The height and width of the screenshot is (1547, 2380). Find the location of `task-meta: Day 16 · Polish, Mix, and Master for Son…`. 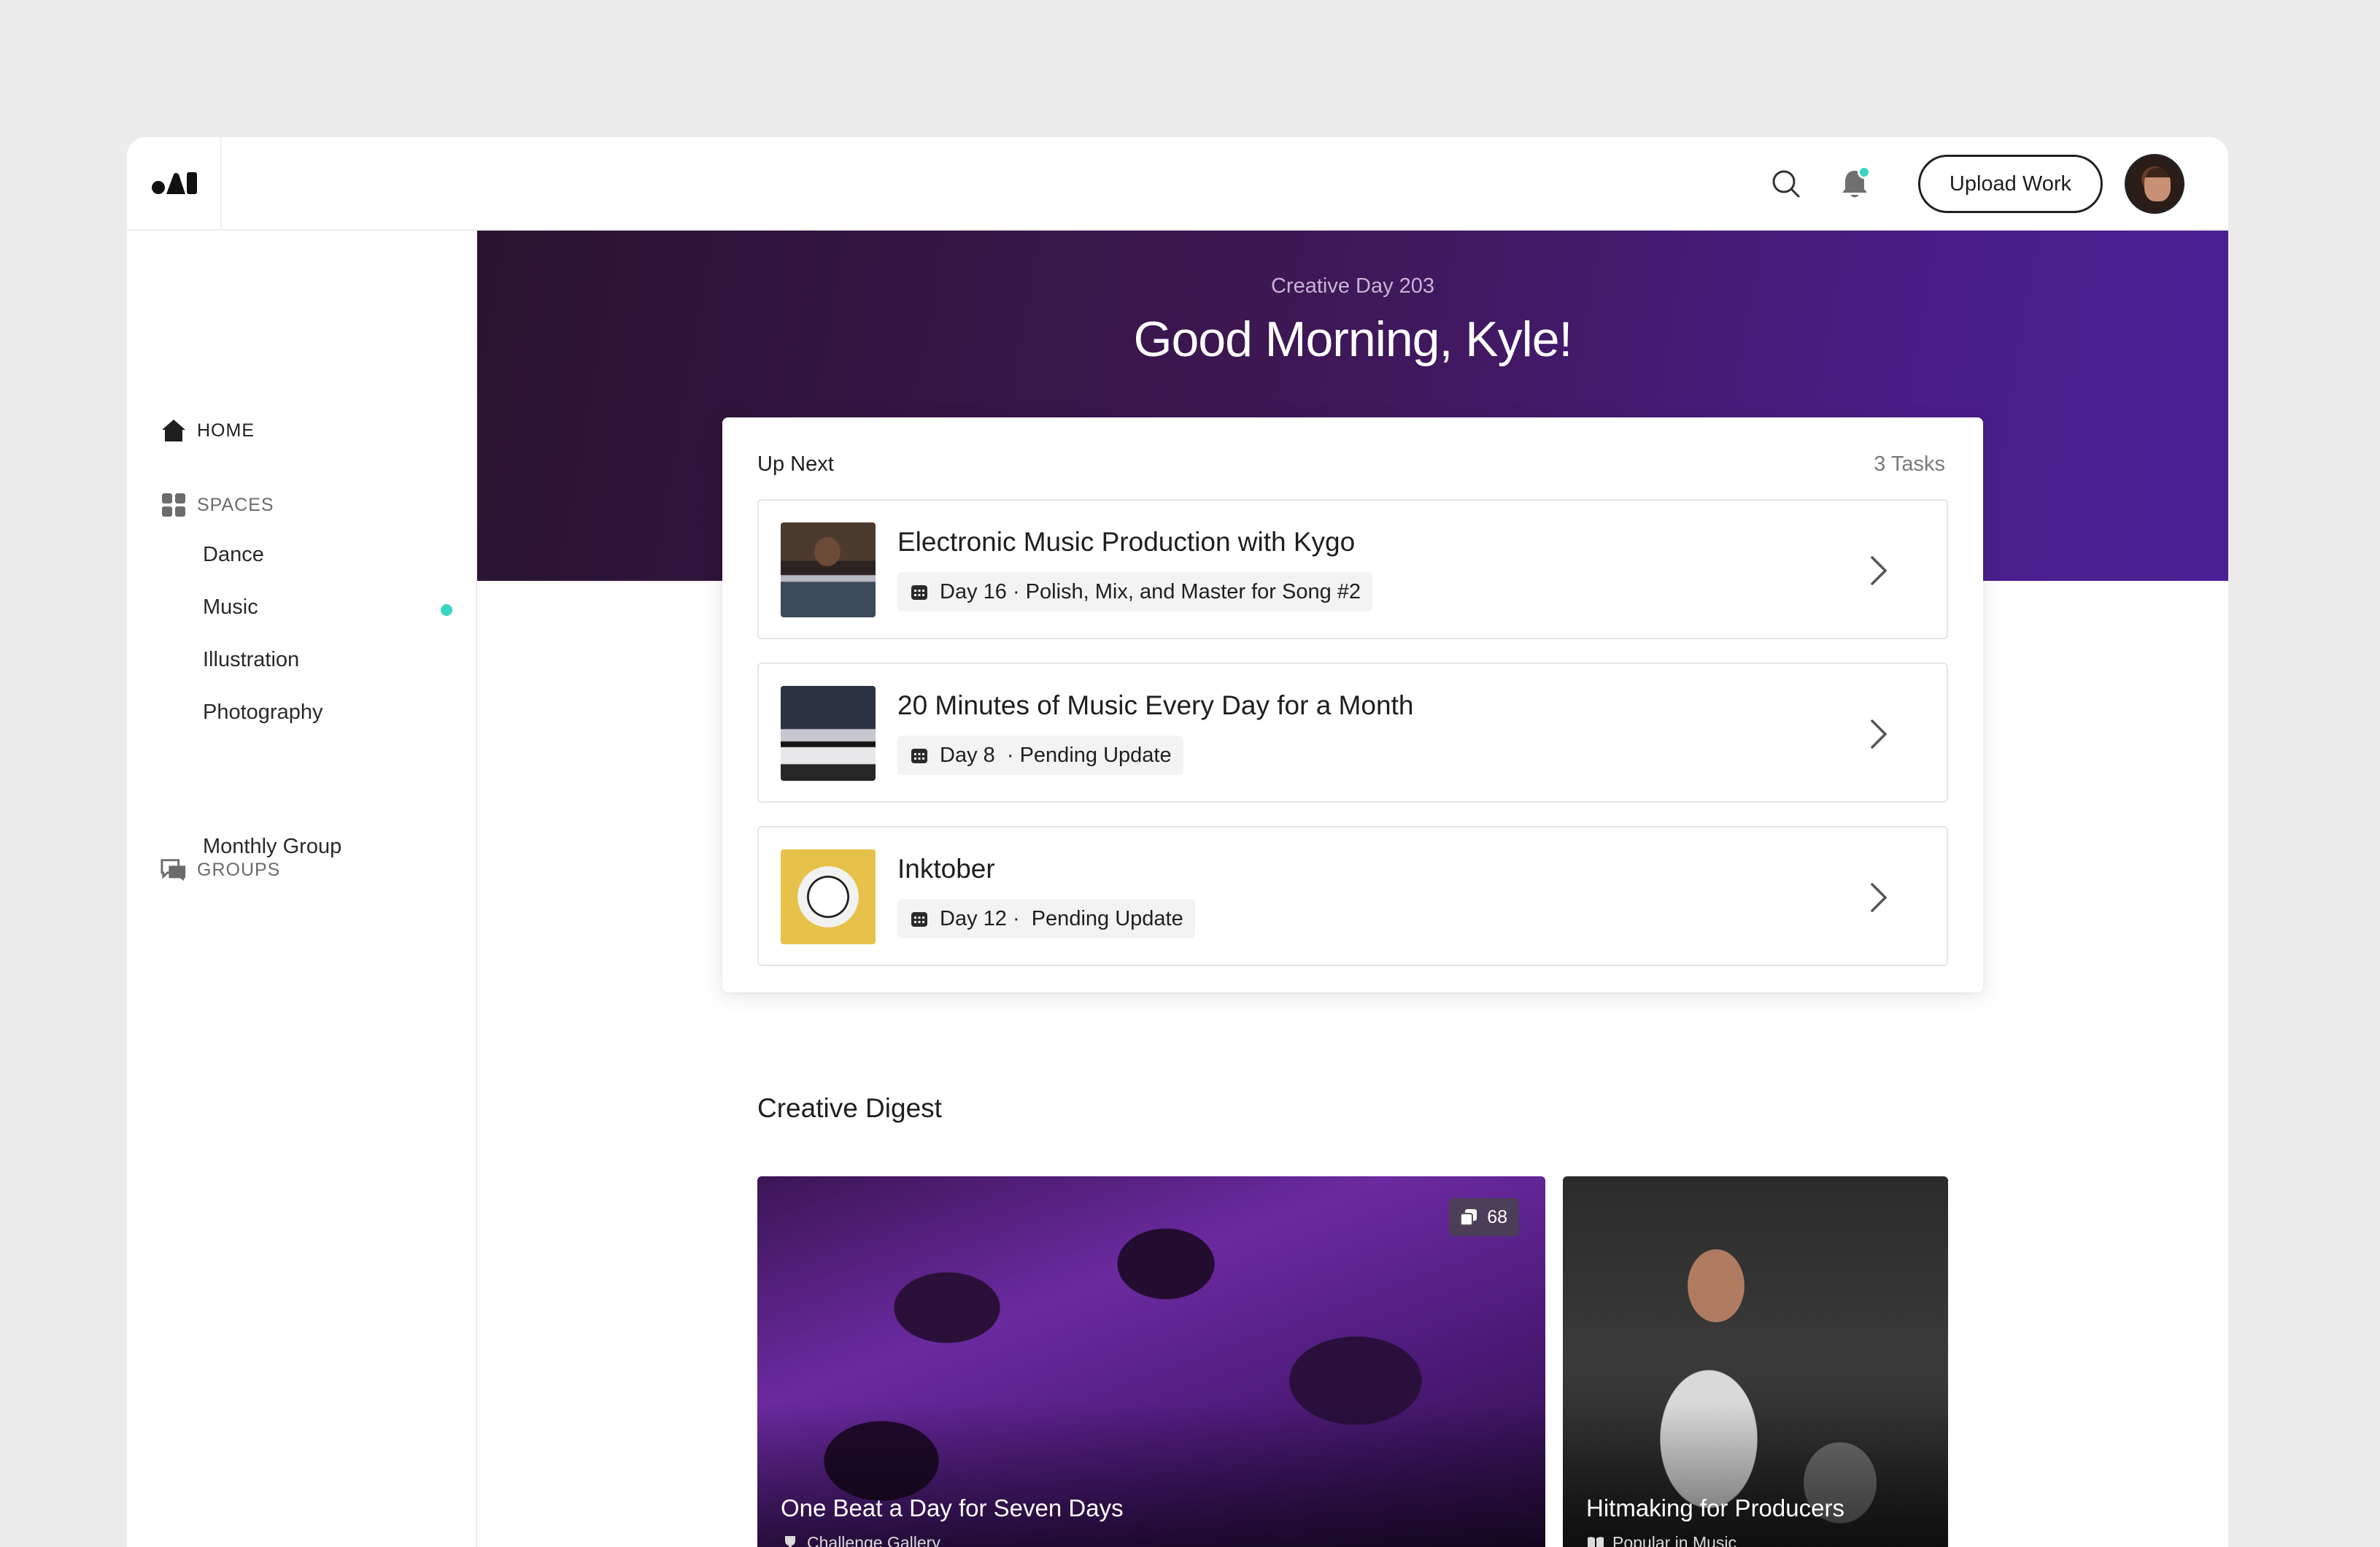

task-meta: Day 16 · Polish, Mix, and Master for Son… is located at coordinates (1135, 592).